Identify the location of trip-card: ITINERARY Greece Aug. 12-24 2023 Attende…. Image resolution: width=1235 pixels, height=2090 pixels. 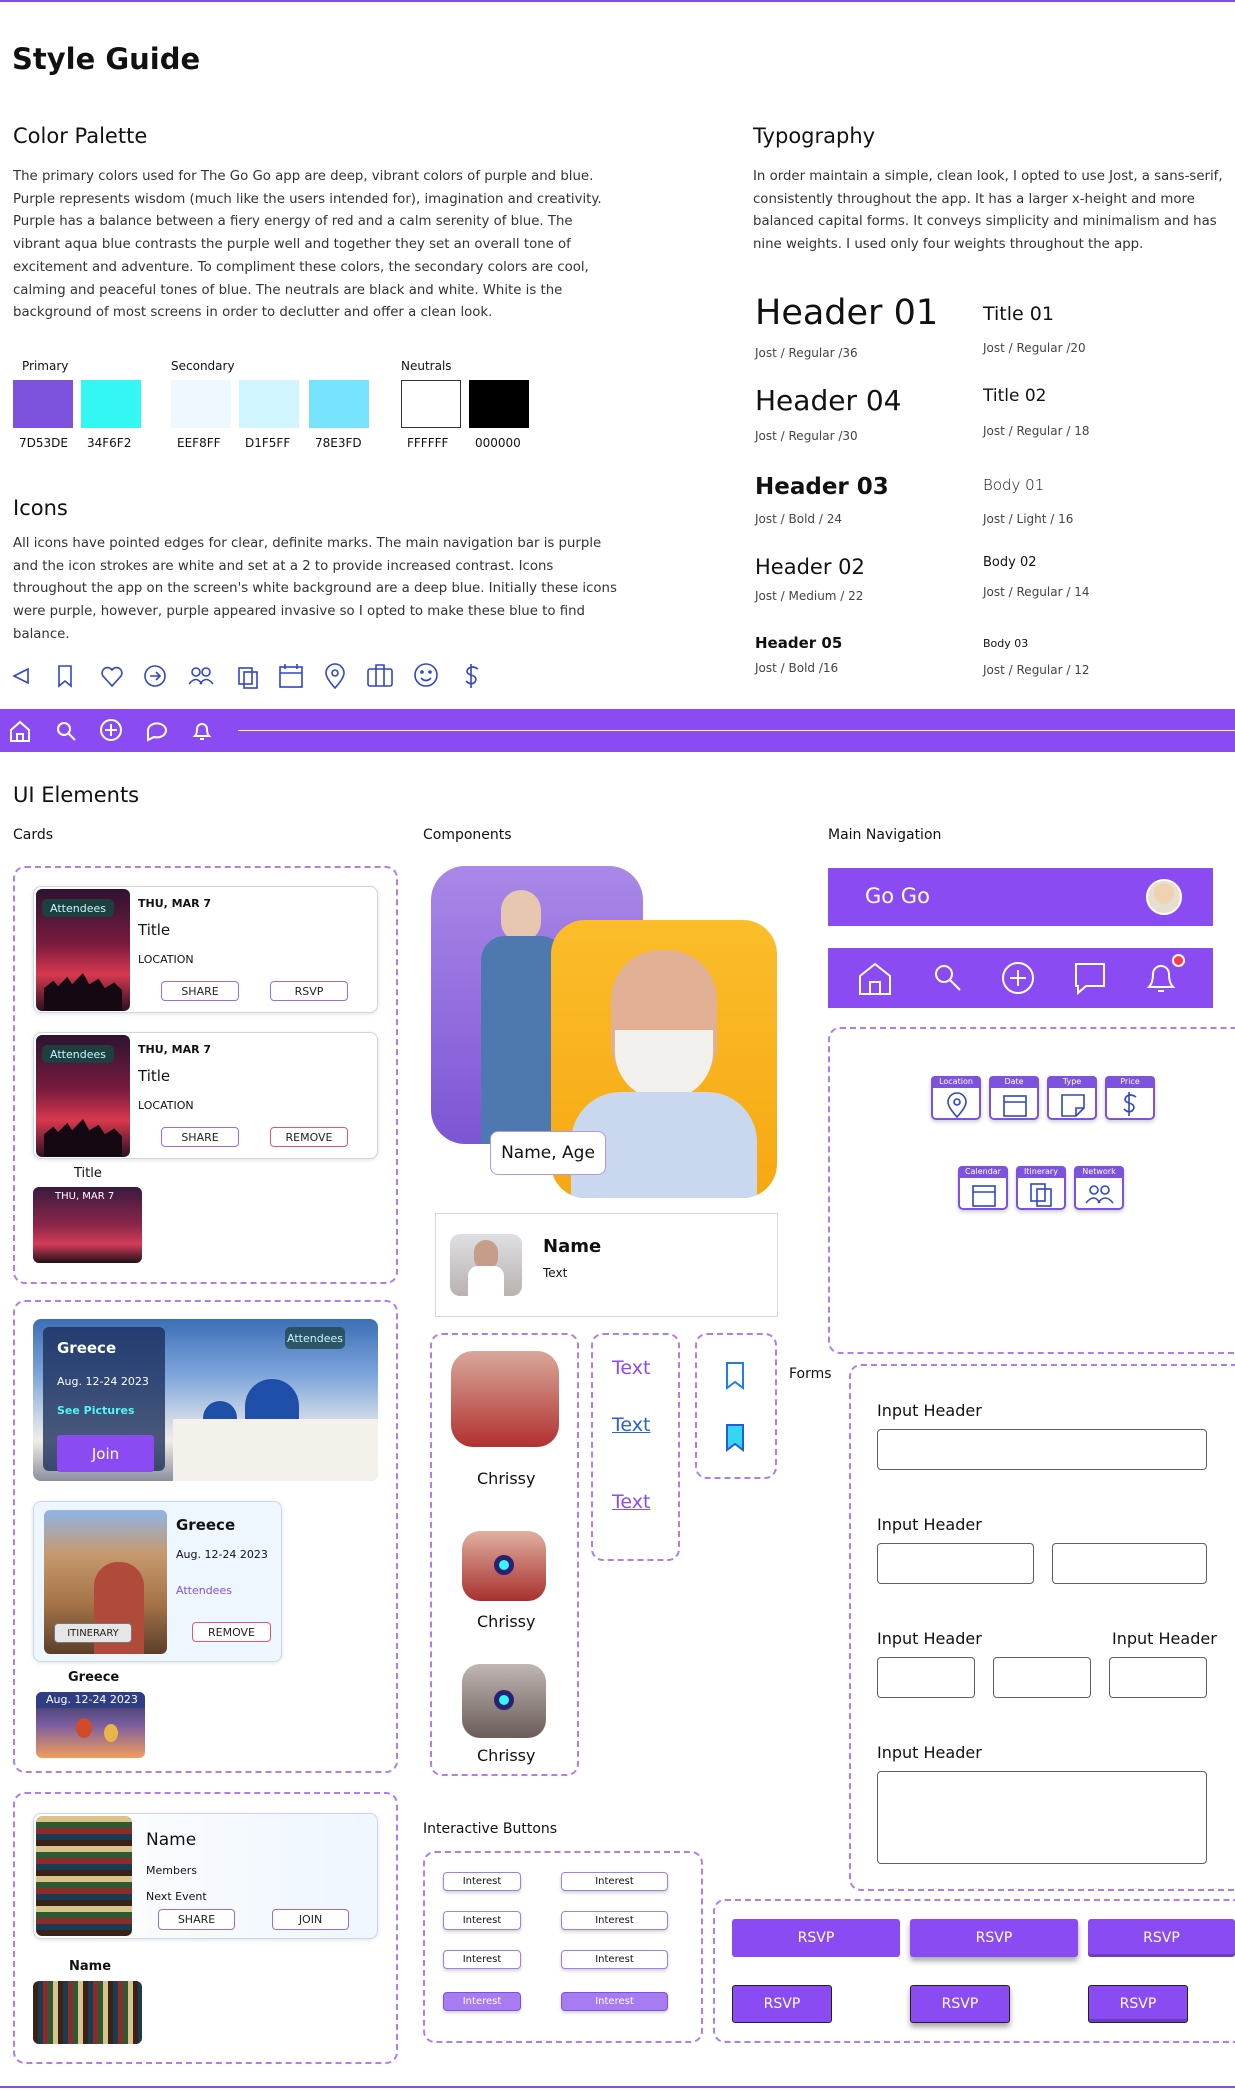
(157, 1581).